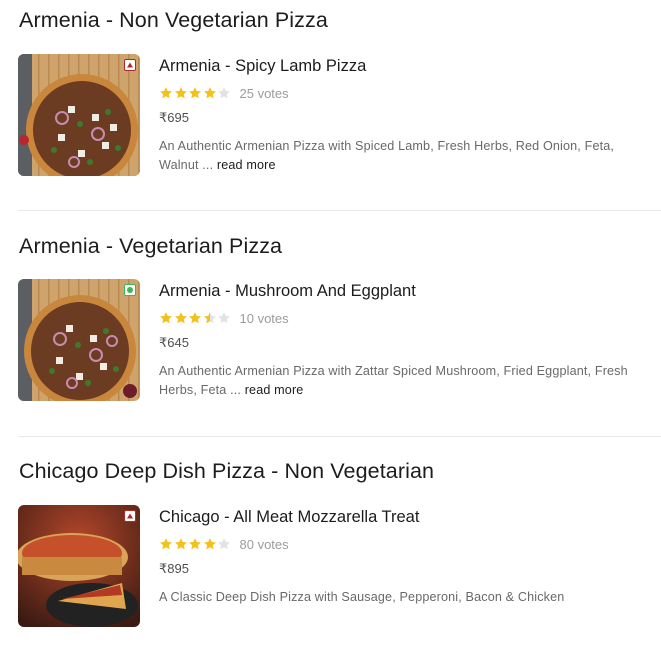 This screenshot has width=661, height=651. What do you see at coordinates (151, 246) in the screenshot?
I see `section-title: Armenia - Vegetarian Pizza` at bounding box center [151, 246].